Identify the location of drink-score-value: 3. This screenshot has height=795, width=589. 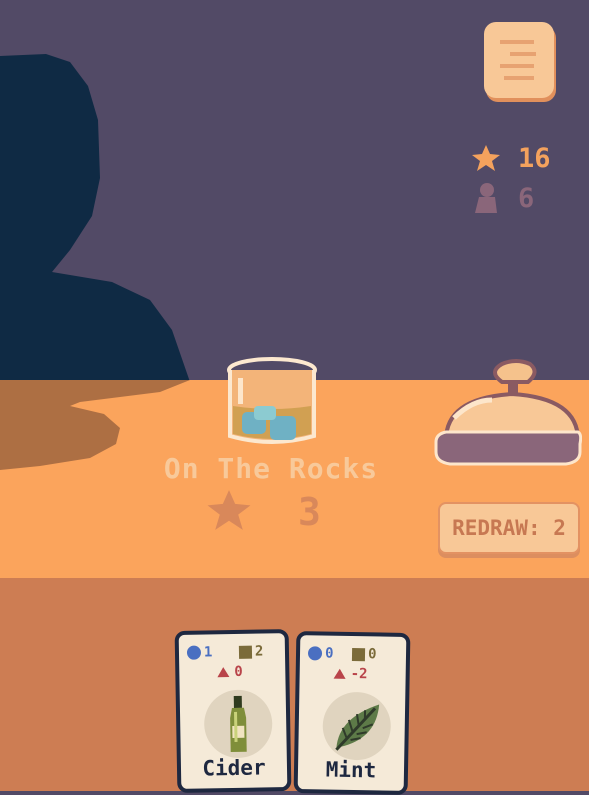
(309, 512).